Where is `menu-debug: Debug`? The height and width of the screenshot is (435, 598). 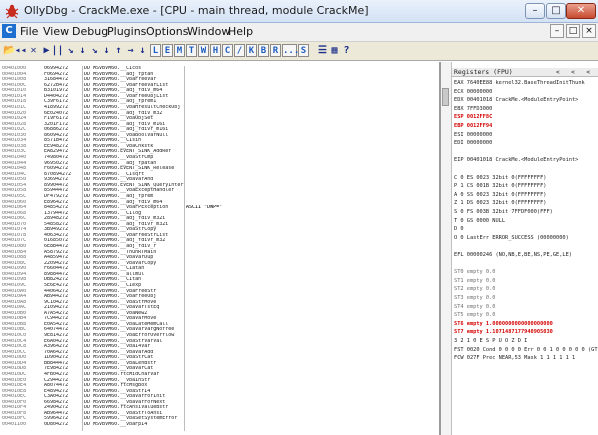 menu-debug: Debug is located at coordinates (90, 31).